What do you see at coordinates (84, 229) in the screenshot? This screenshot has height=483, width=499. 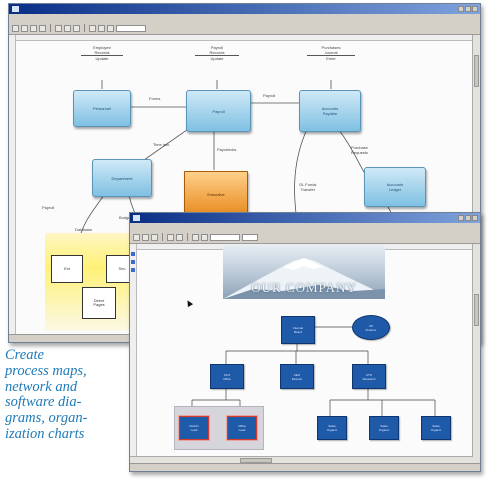 I see `zone-label: Database` at bounding box center [84, 229].